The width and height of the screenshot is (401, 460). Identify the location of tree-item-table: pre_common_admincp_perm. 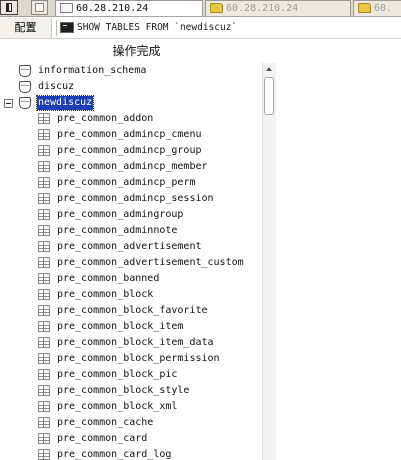
(131, 183).